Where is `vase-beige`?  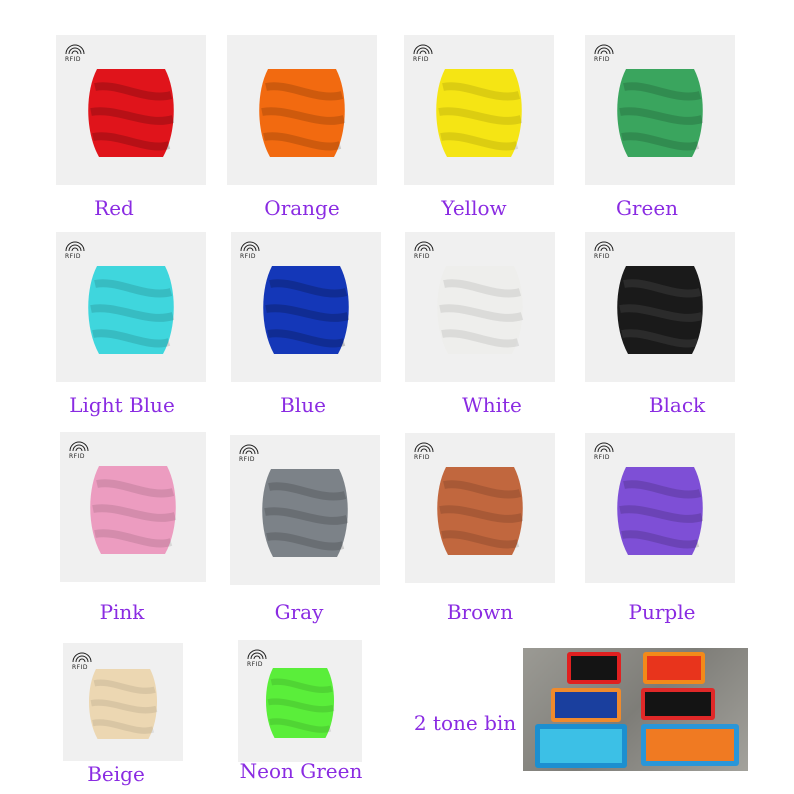
vase-beige is located at coordinates (123, 704).